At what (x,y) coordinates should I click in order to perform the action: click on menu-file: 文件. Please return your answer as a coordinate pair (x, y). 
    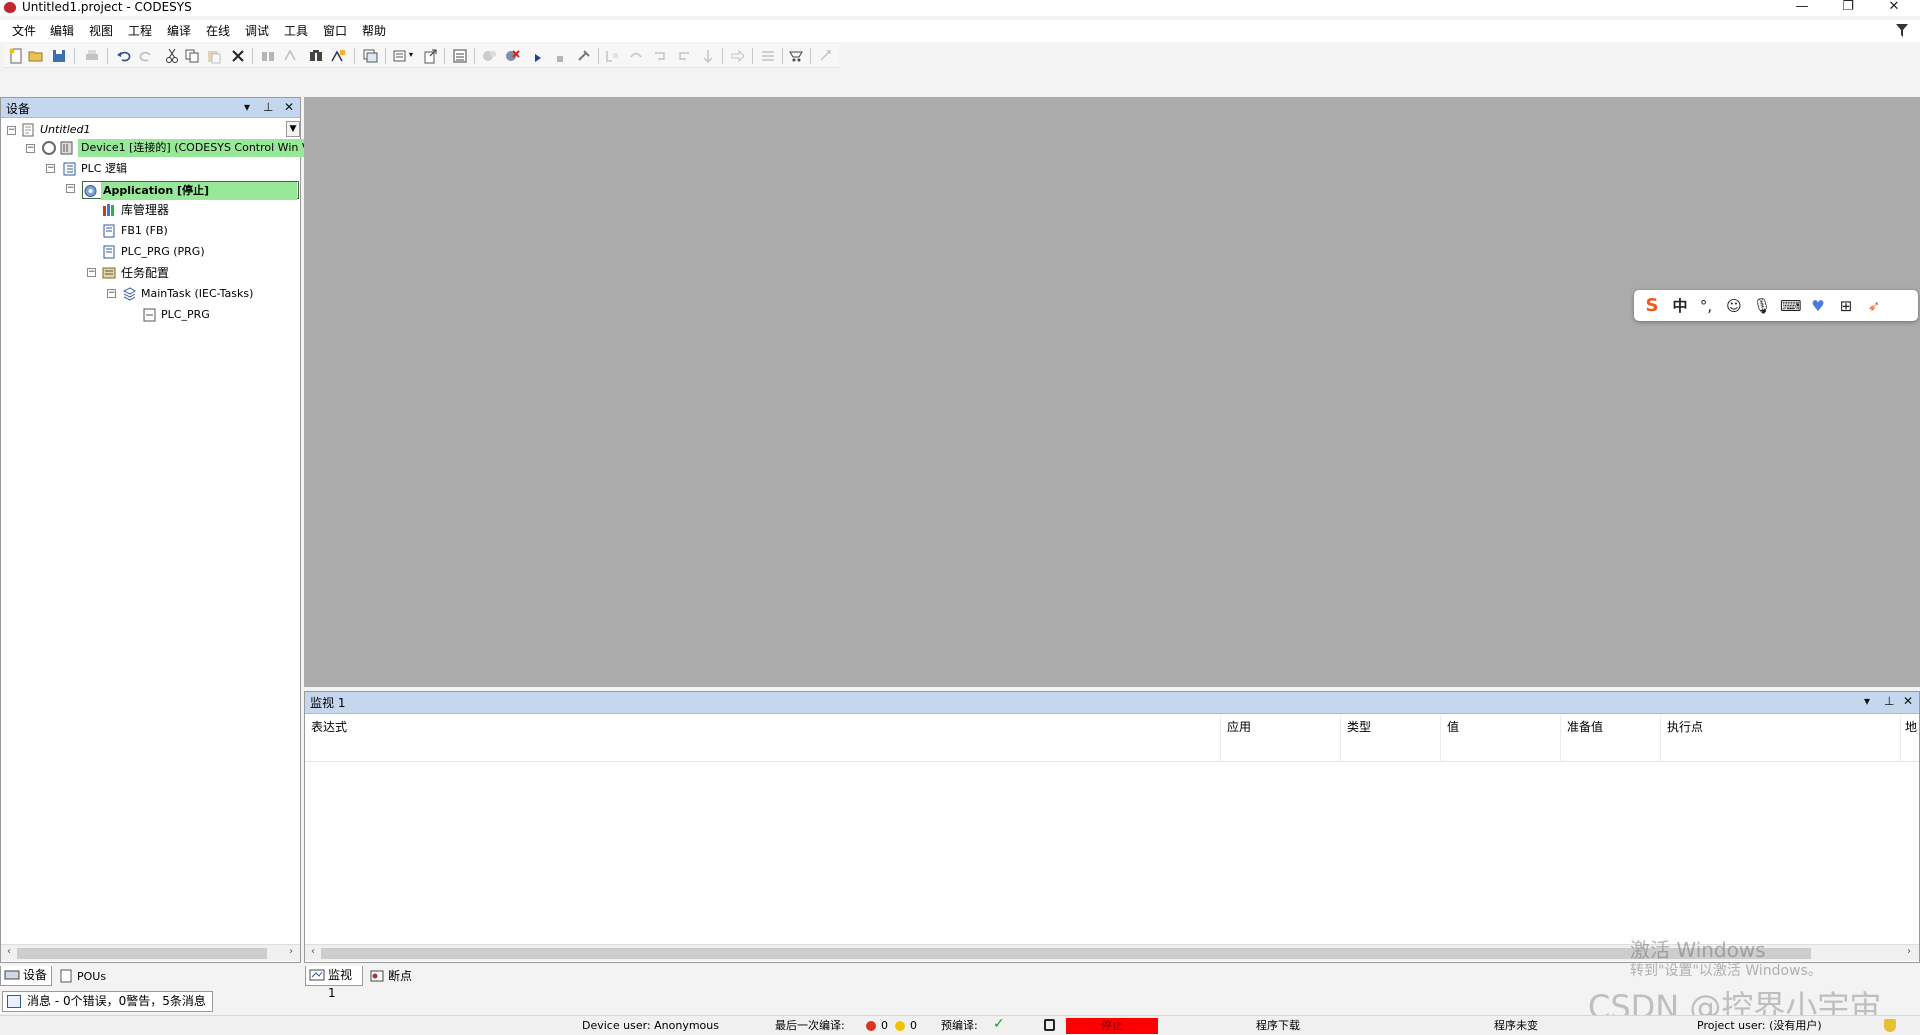
    Looking at the image, I should click on (24, 31).